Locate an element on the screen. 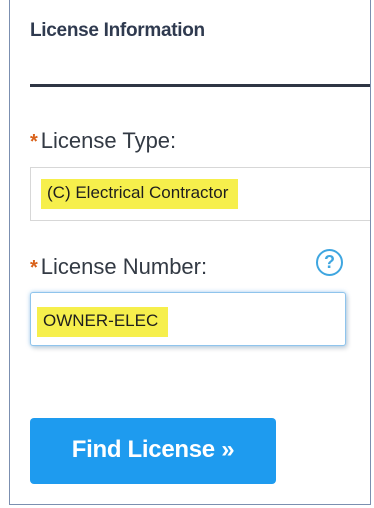 The image size is (374, 508). license-number-label-text: License Number: is located at coordinates (124, 266).